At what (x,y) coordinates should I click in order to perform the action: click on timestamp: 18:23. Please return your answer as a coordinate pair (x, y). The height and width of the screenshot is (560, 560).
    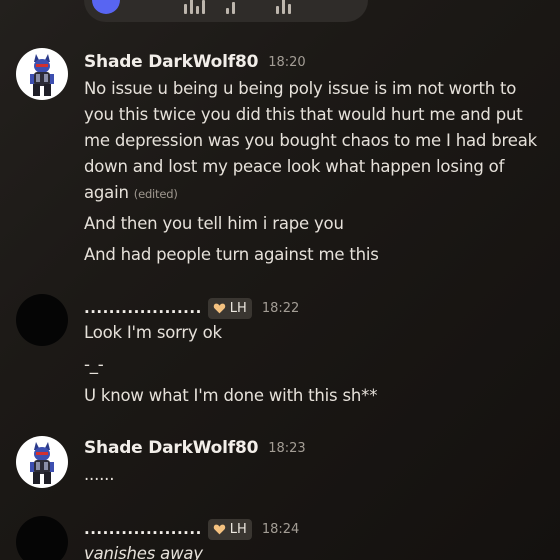
    Looking at the image, I should click on (287, 448).